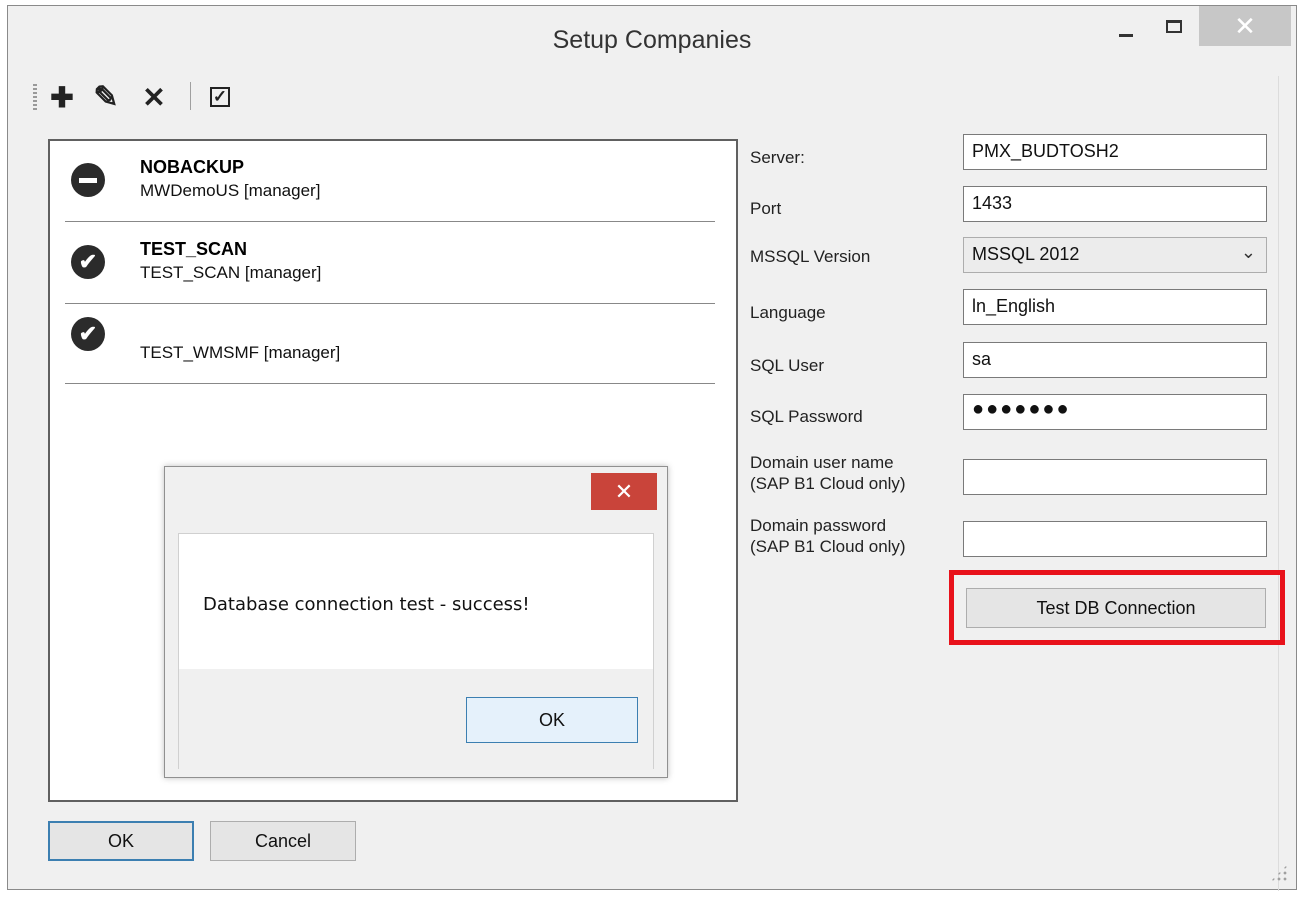  I want to click on message-dialog: ✕ Database connection test - success! OK, so click(416, 622).